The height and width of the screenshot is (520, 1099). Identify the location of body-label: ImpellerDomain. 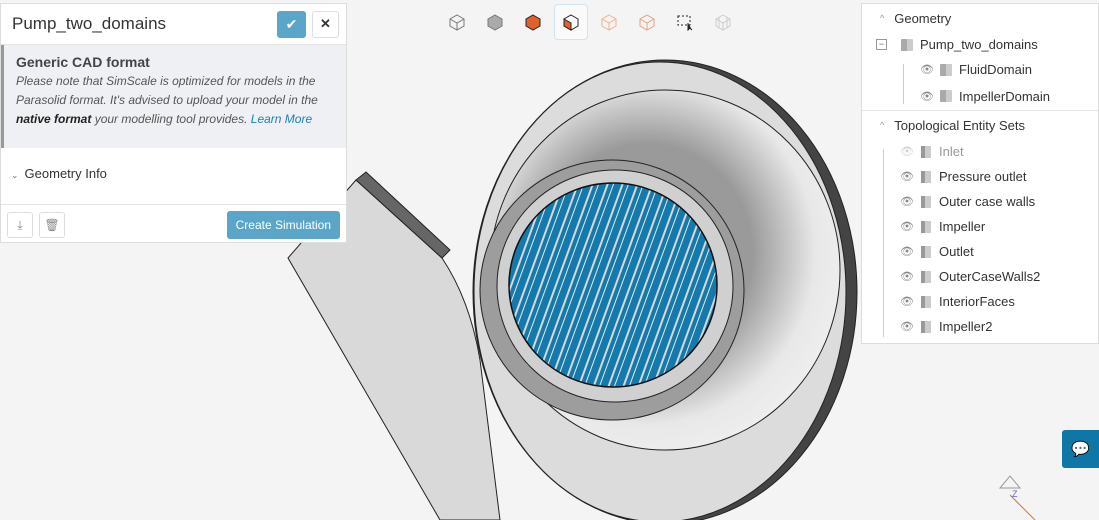
(1005, 96).